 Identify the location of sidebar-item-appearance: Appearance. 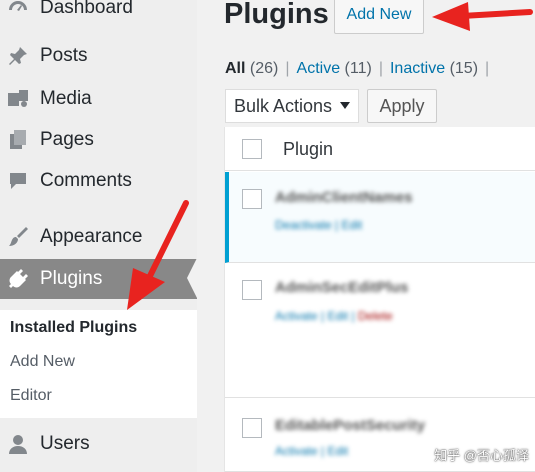
(98, 237).